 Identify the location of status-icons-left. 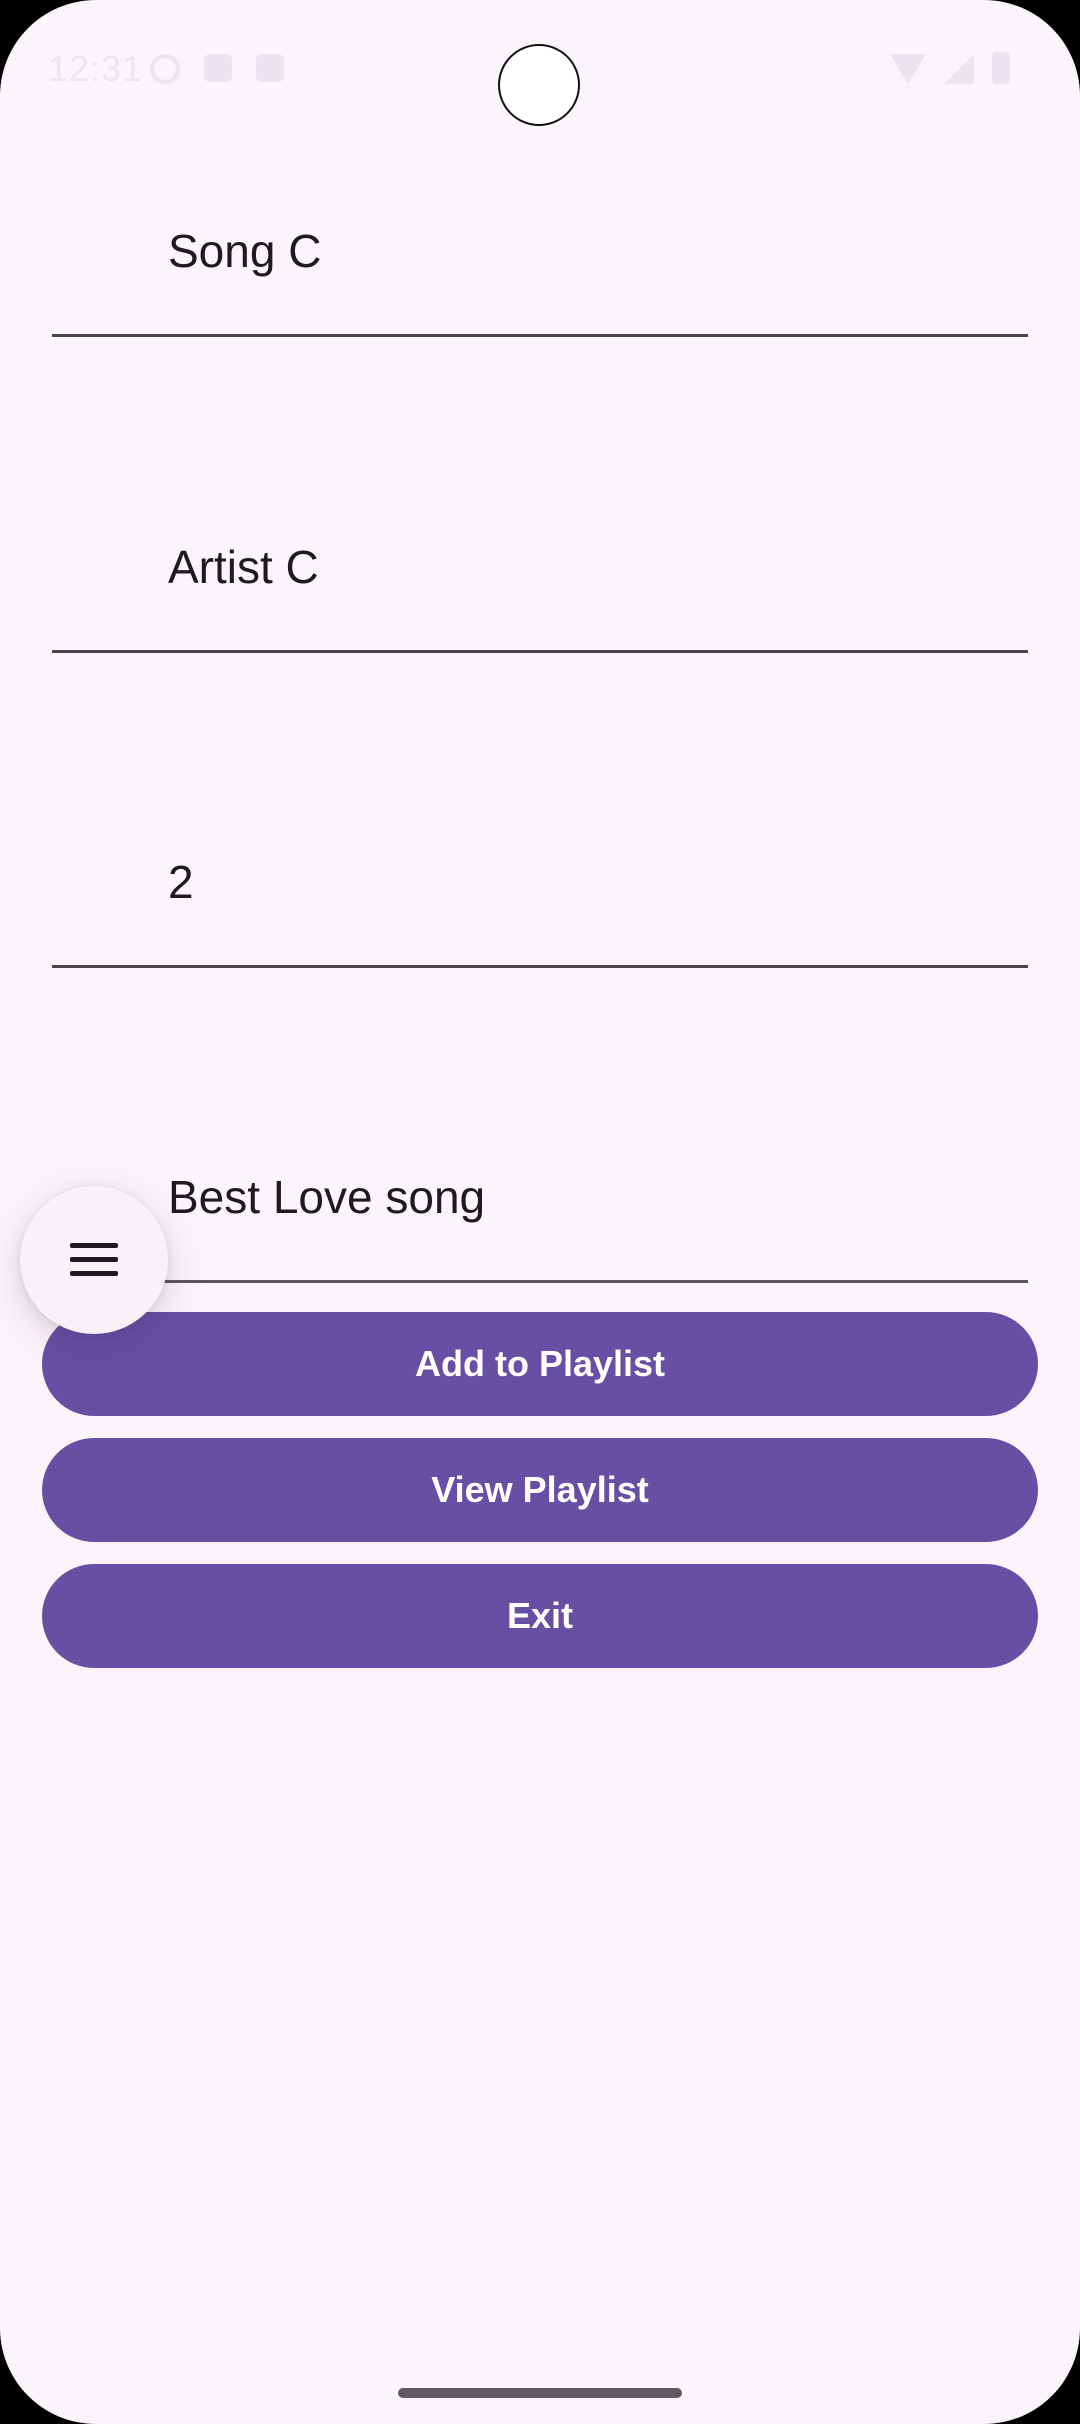
(217, 69).